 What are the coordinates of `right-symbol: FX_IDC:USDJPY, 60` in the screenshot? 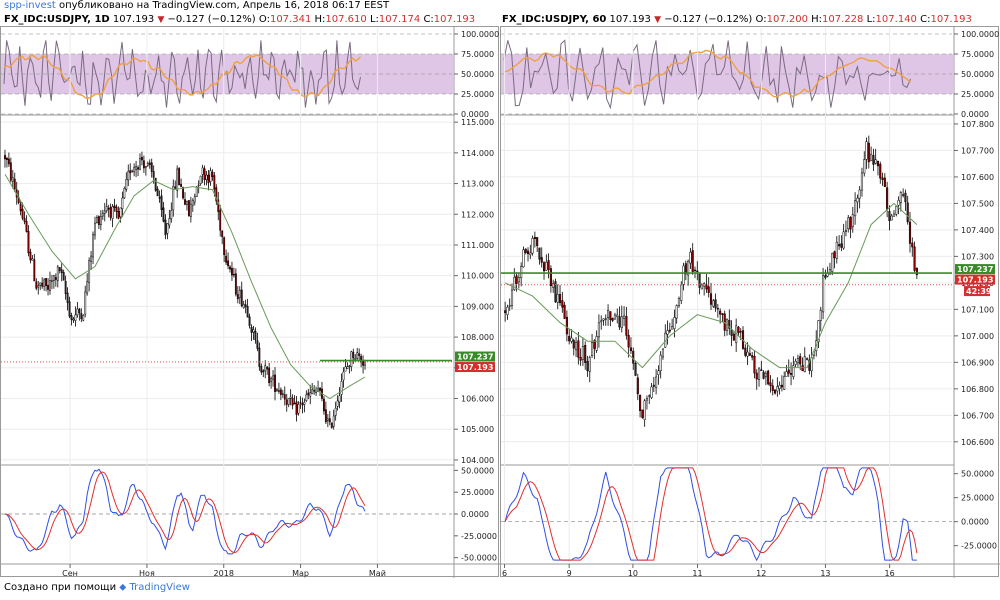 It's located at (554, 19).